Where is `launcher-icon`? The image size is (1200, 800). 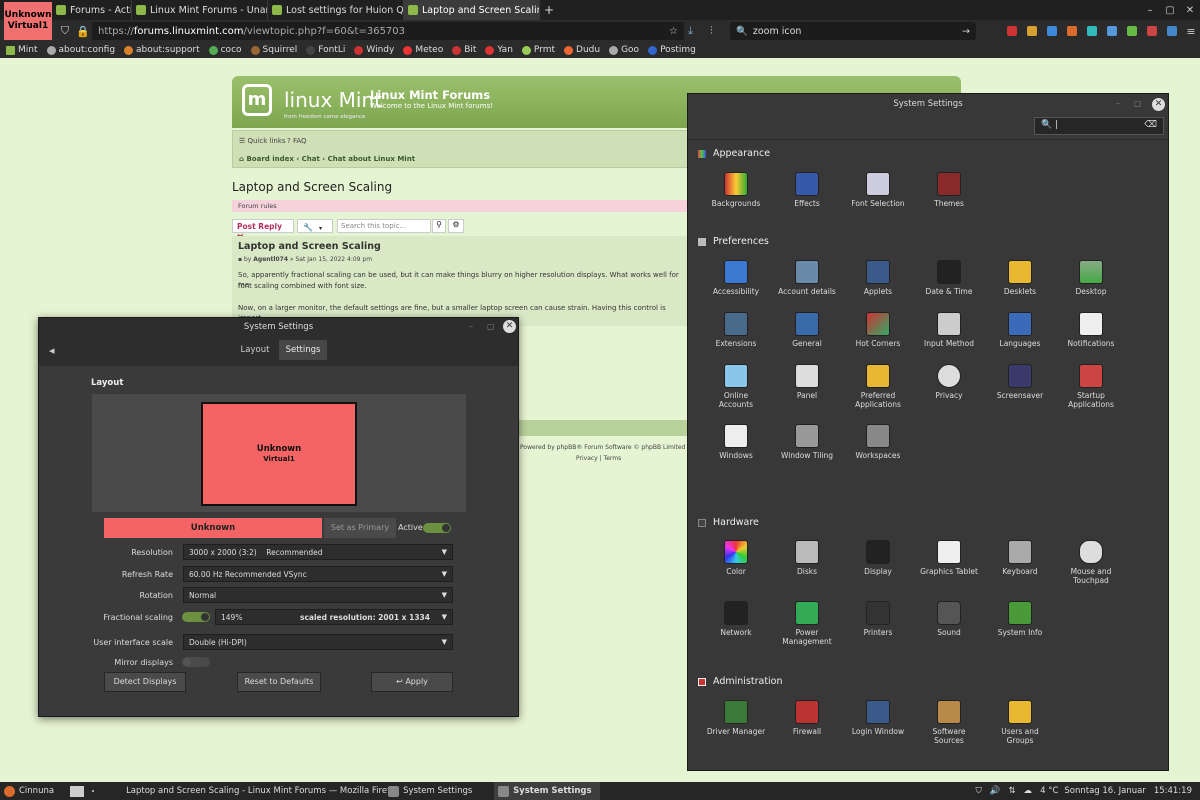 launcher-icon is located at coordinates (77, 791).